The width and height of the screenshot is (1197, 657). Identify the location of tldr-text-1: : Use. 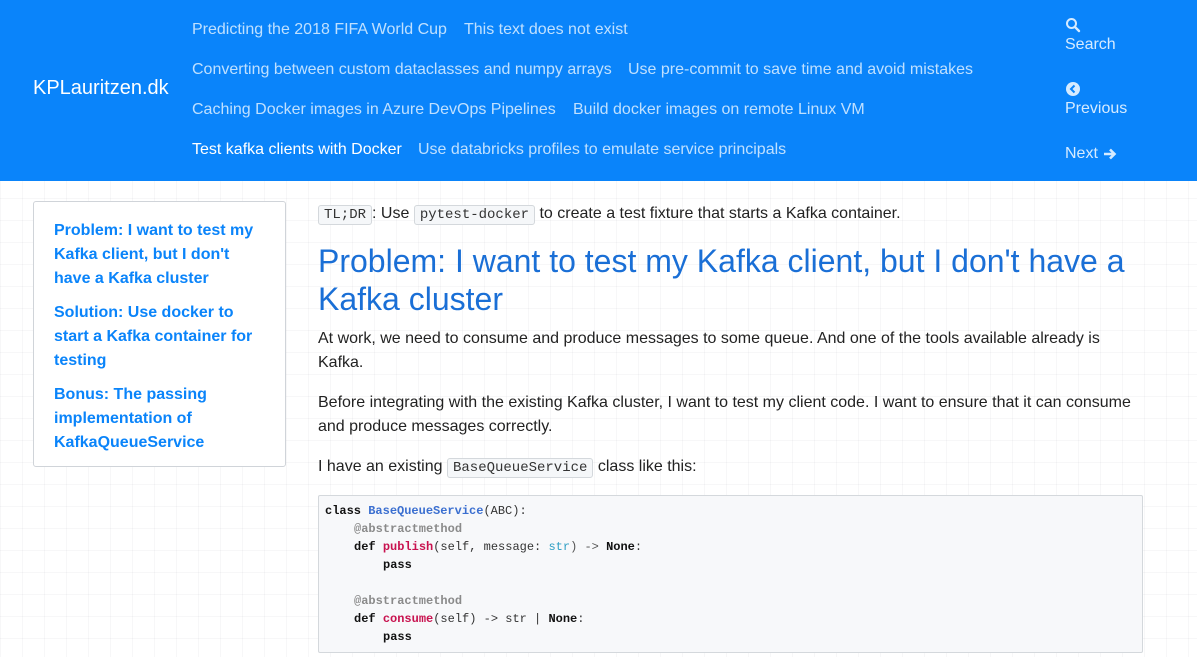
(391, 213).